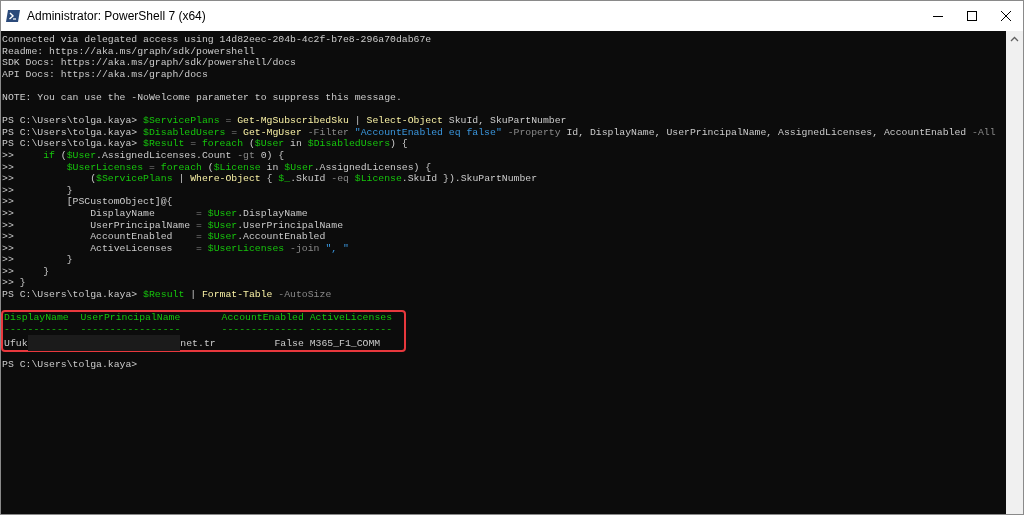 The image size is (1024, 515). I want to click on terminal-icon, so click(13, 16).